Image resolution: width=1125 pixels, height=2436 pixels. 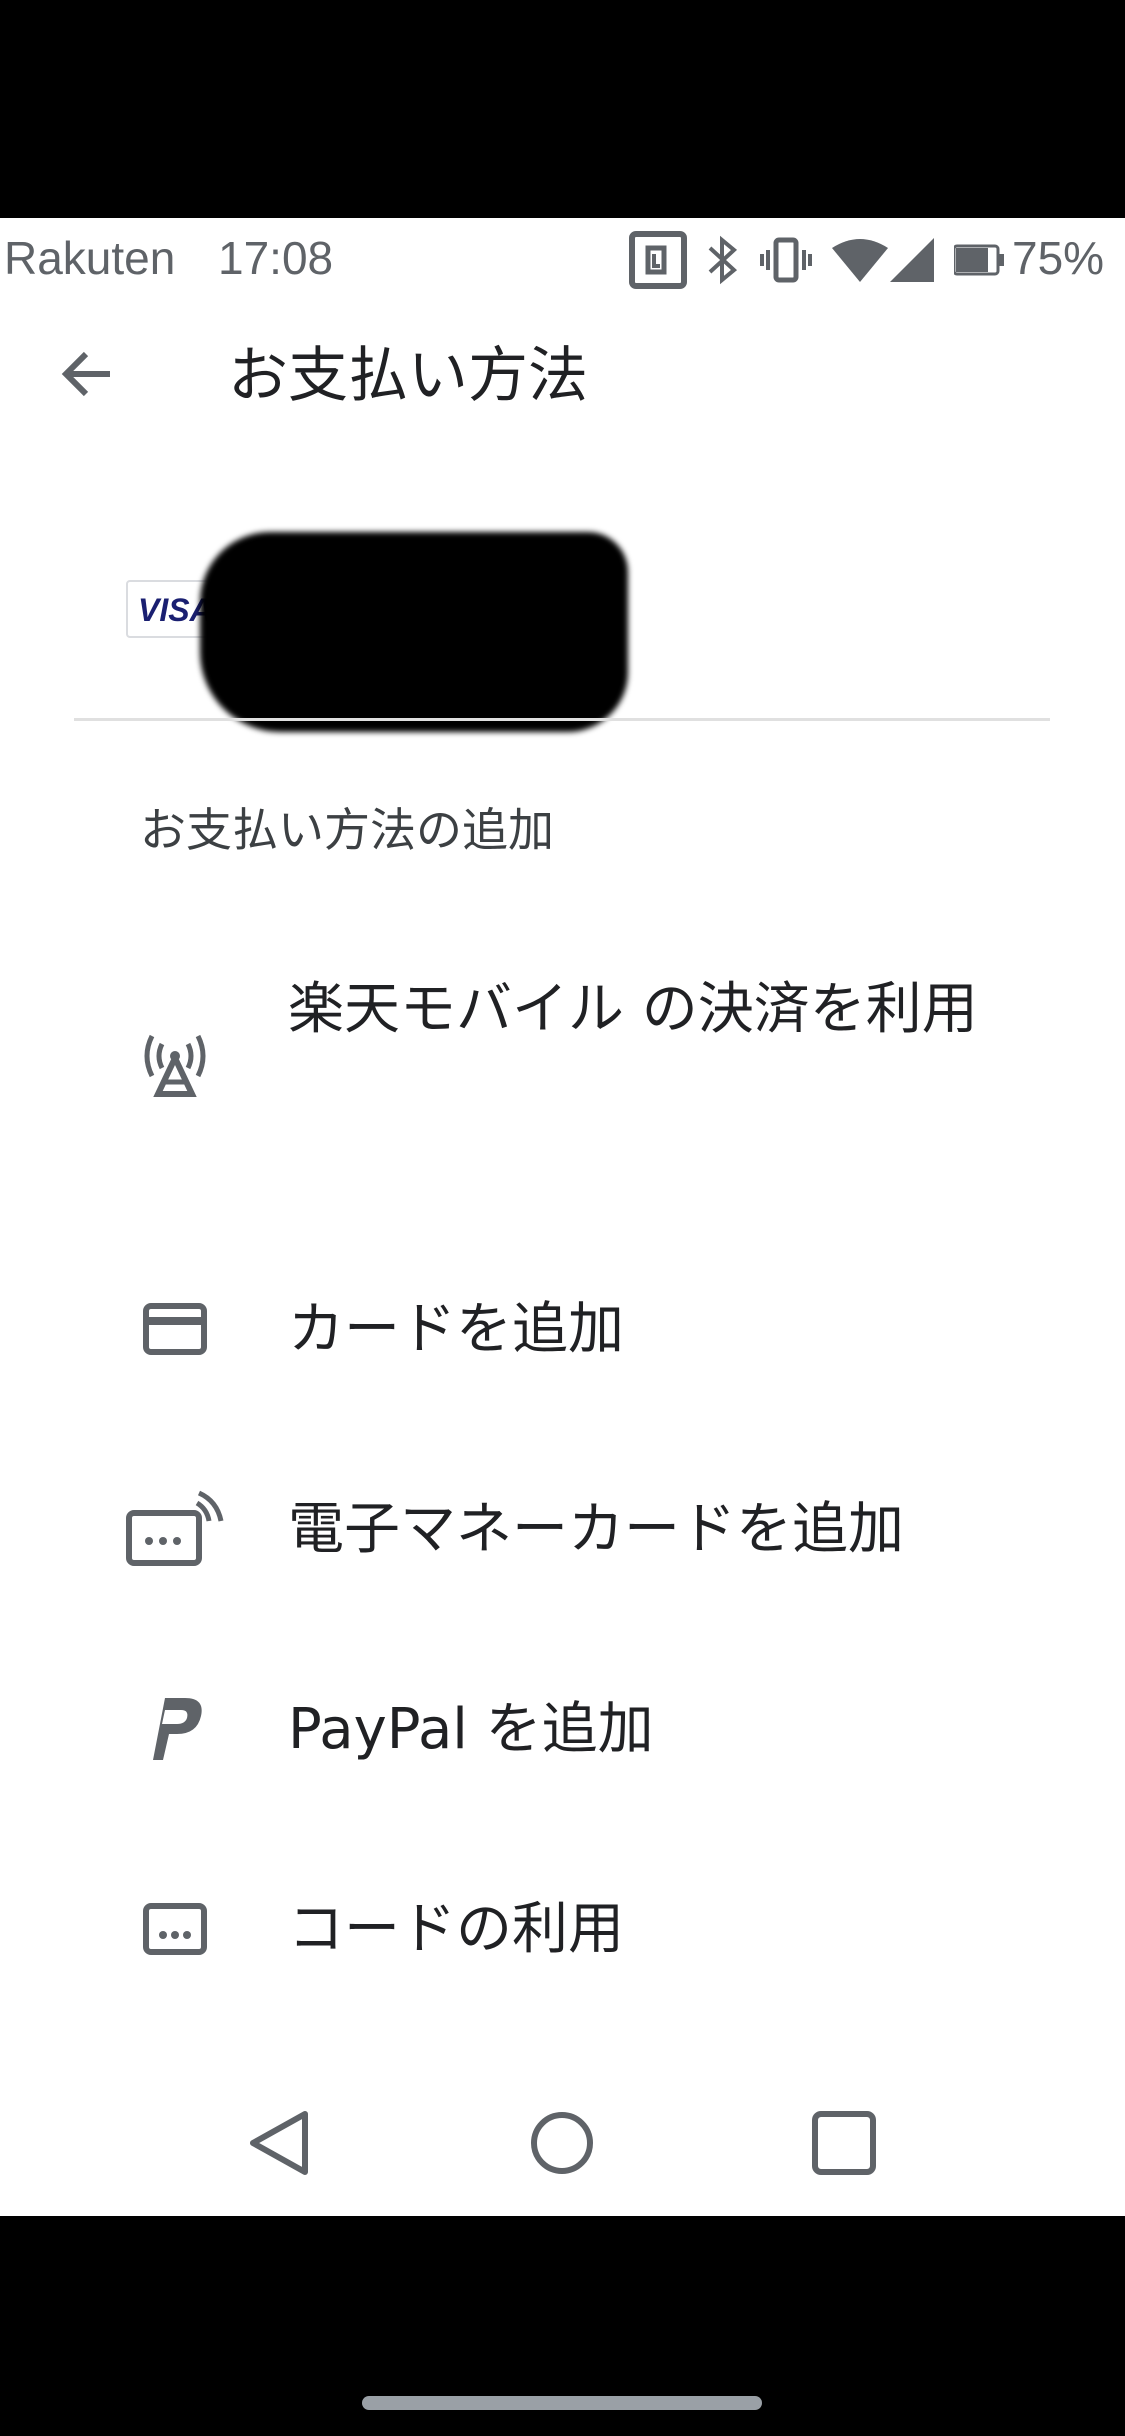 What do you see at coordinates (408, 376) in the screenshot?
I see `page-title: お支払い方法` at bounding box center [408, 376].